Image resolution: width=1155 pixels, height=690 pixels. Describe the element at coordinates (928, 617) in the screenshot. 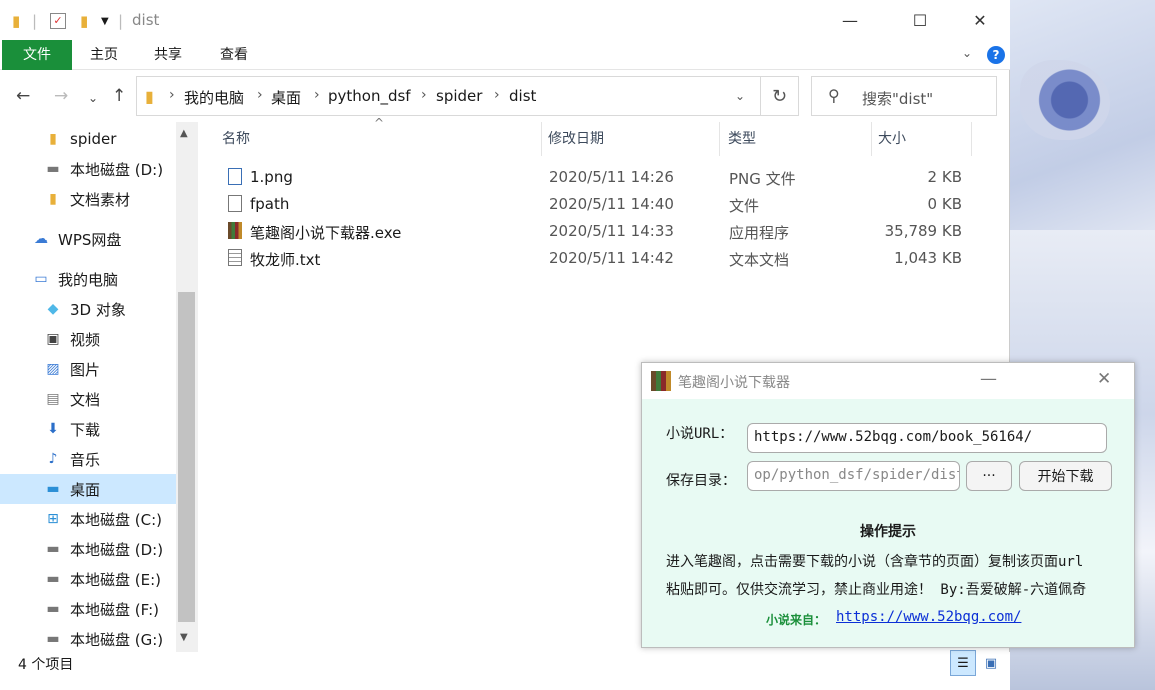

I see `source-link: https://www.52bqg.com/` at that location.